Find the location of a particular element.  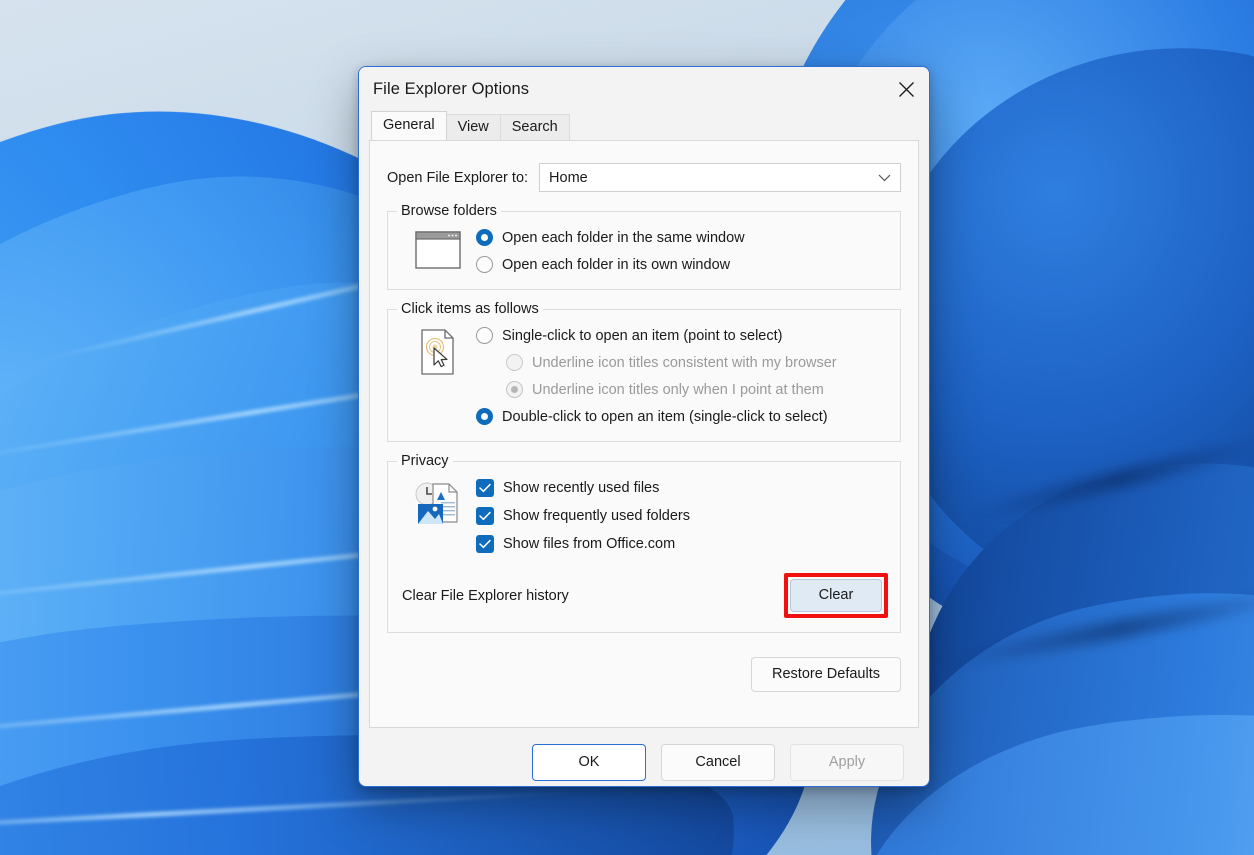

checkbox-label: Show frequently used folders is located at coordinates (596, 516).